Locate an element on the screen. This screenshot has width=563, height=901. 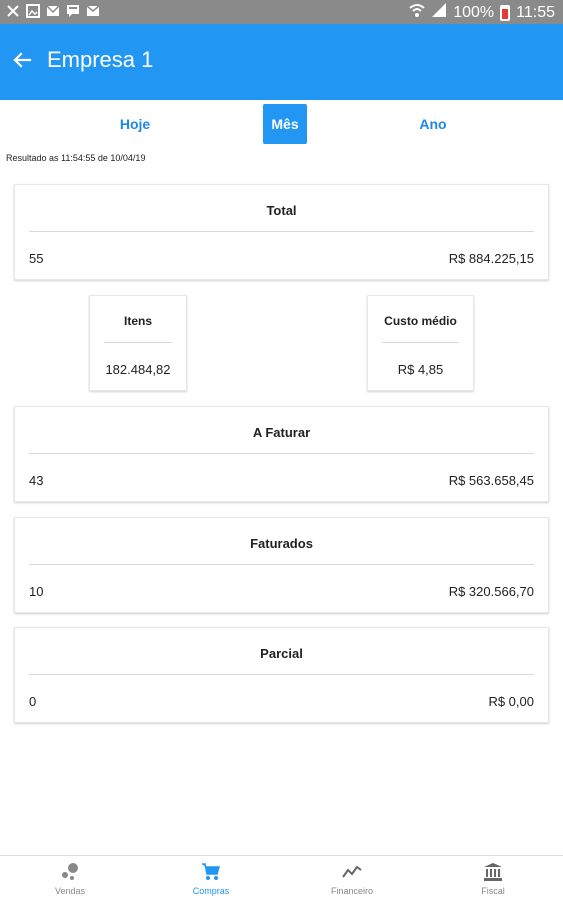
usb-icon is located at coordinates (13, 11).